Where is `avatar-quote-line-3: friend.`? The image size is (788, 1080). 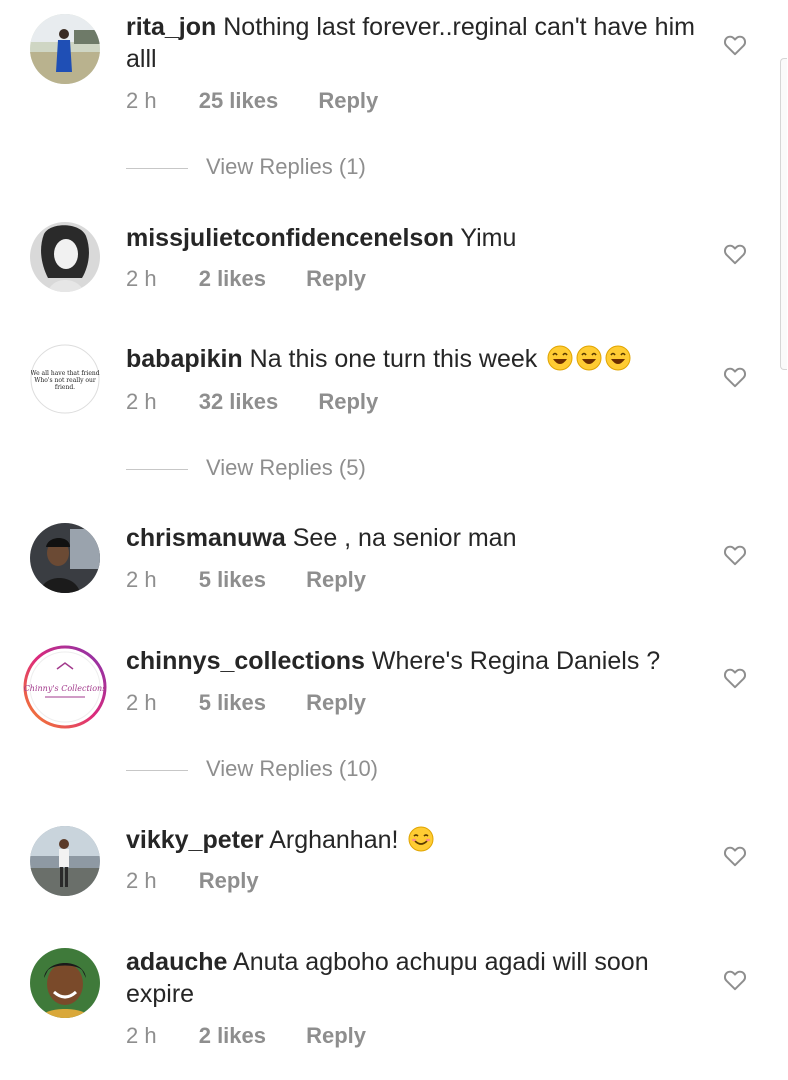
avatar-quote-line-3: friend. is located at coordinates (65, 387).